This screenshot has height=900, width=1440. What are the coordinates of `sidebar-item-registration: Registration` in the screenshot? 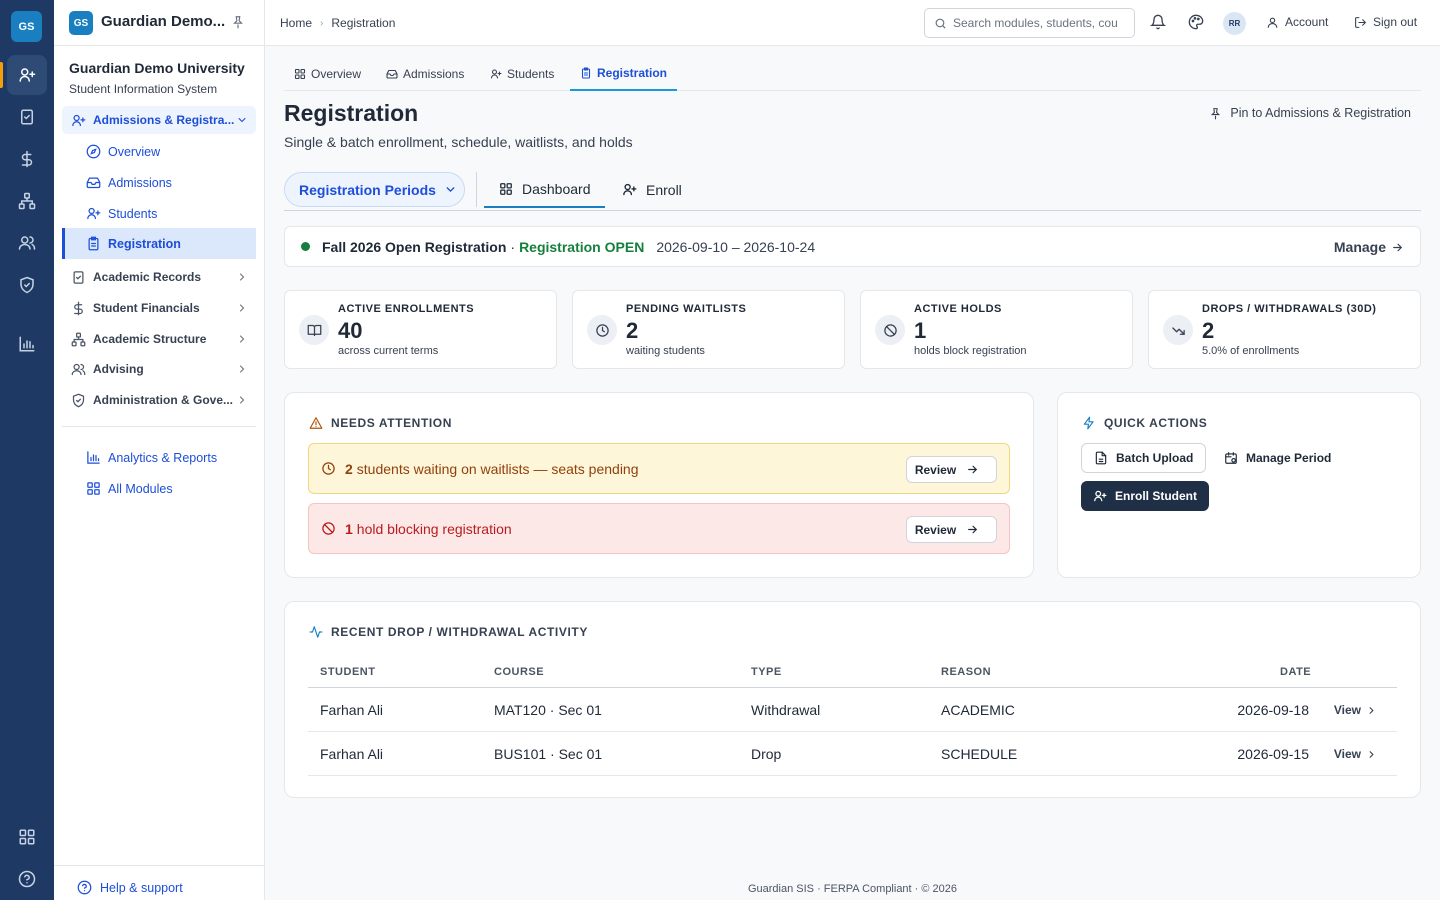 It's located at (159, 243).